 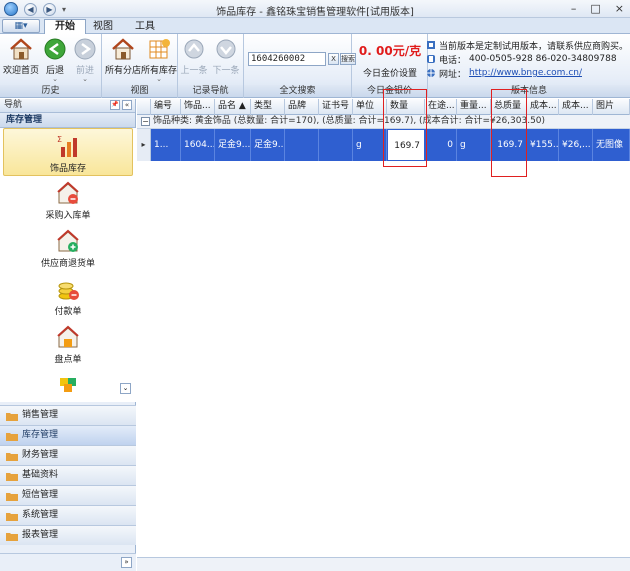 I want to click on nav-footer-expand-icon: », so click(x=126, y=562).